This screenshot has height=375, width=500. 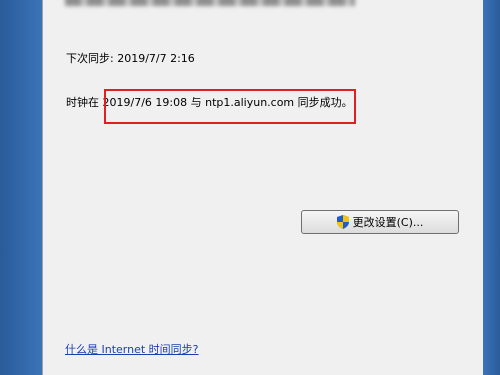 I want to click on red-highlight-box, so click(x=230, y=106).